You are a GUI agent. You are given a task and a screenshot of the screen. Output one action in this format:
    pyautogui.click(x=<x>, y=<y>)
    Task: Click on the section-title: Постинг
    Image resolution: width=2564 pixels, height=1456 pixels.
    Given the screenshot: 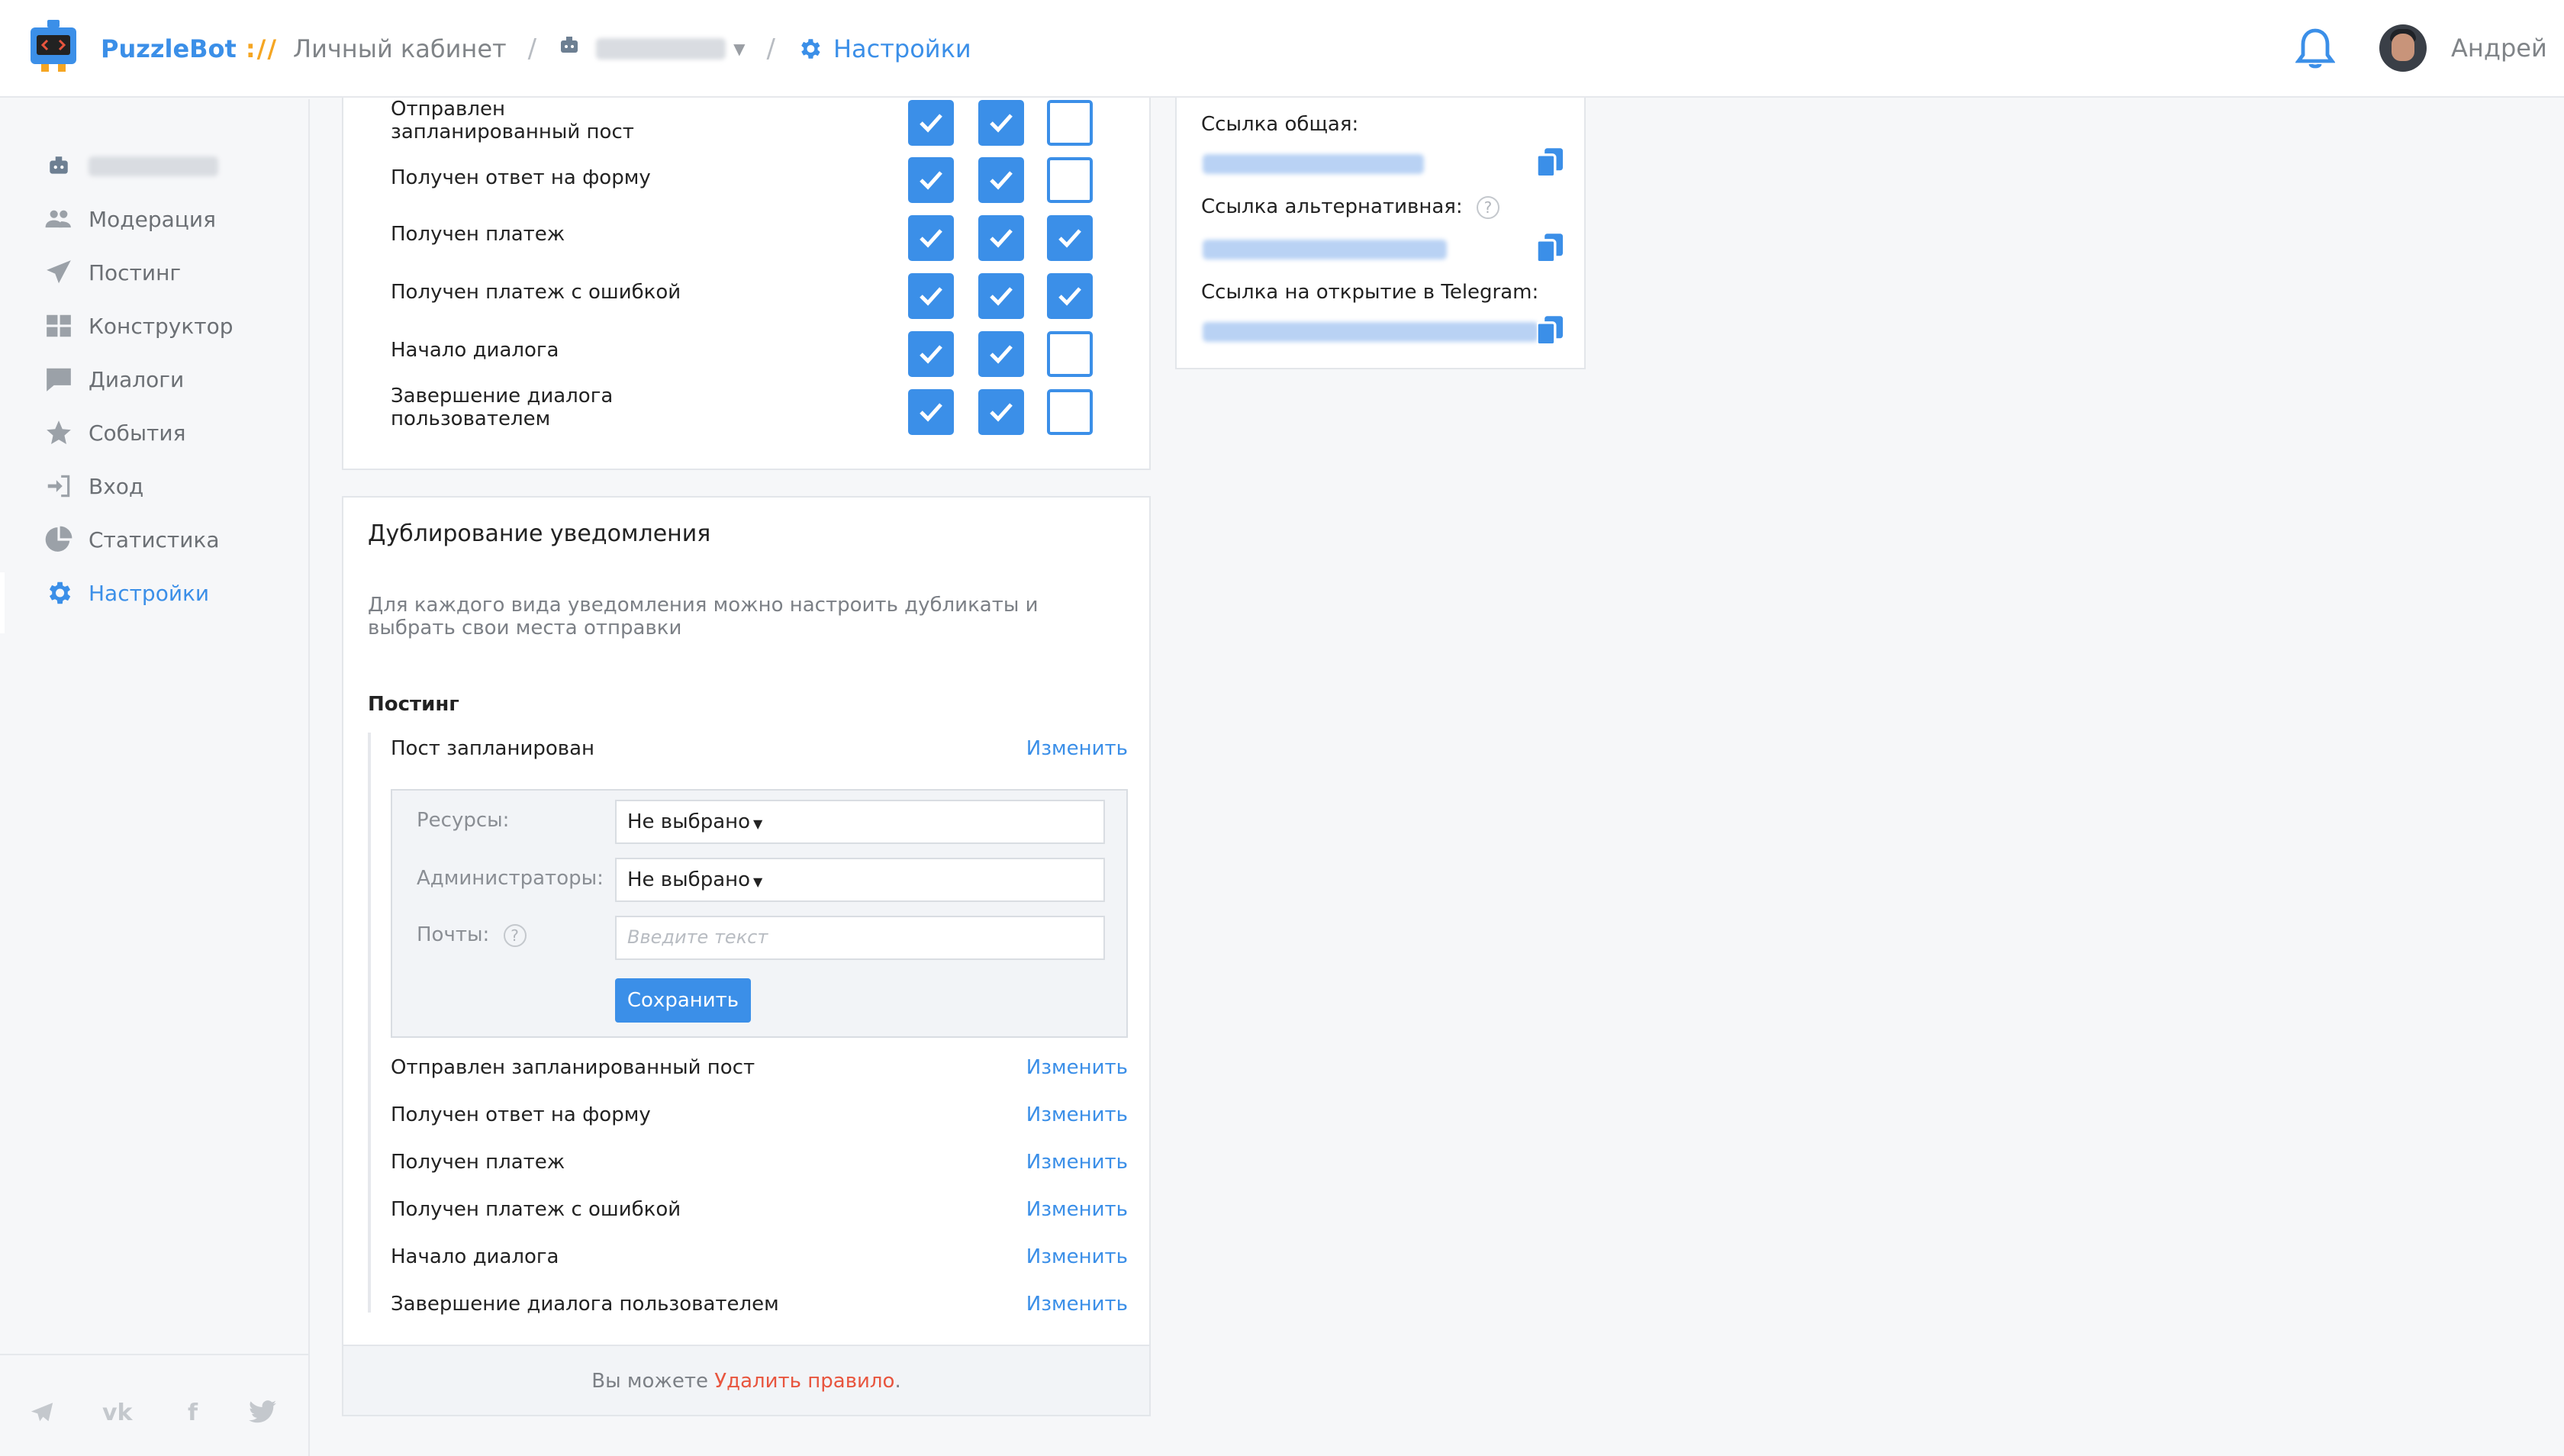 What is the action you would take?
    pyautogui.click(x=413, y=704)
    